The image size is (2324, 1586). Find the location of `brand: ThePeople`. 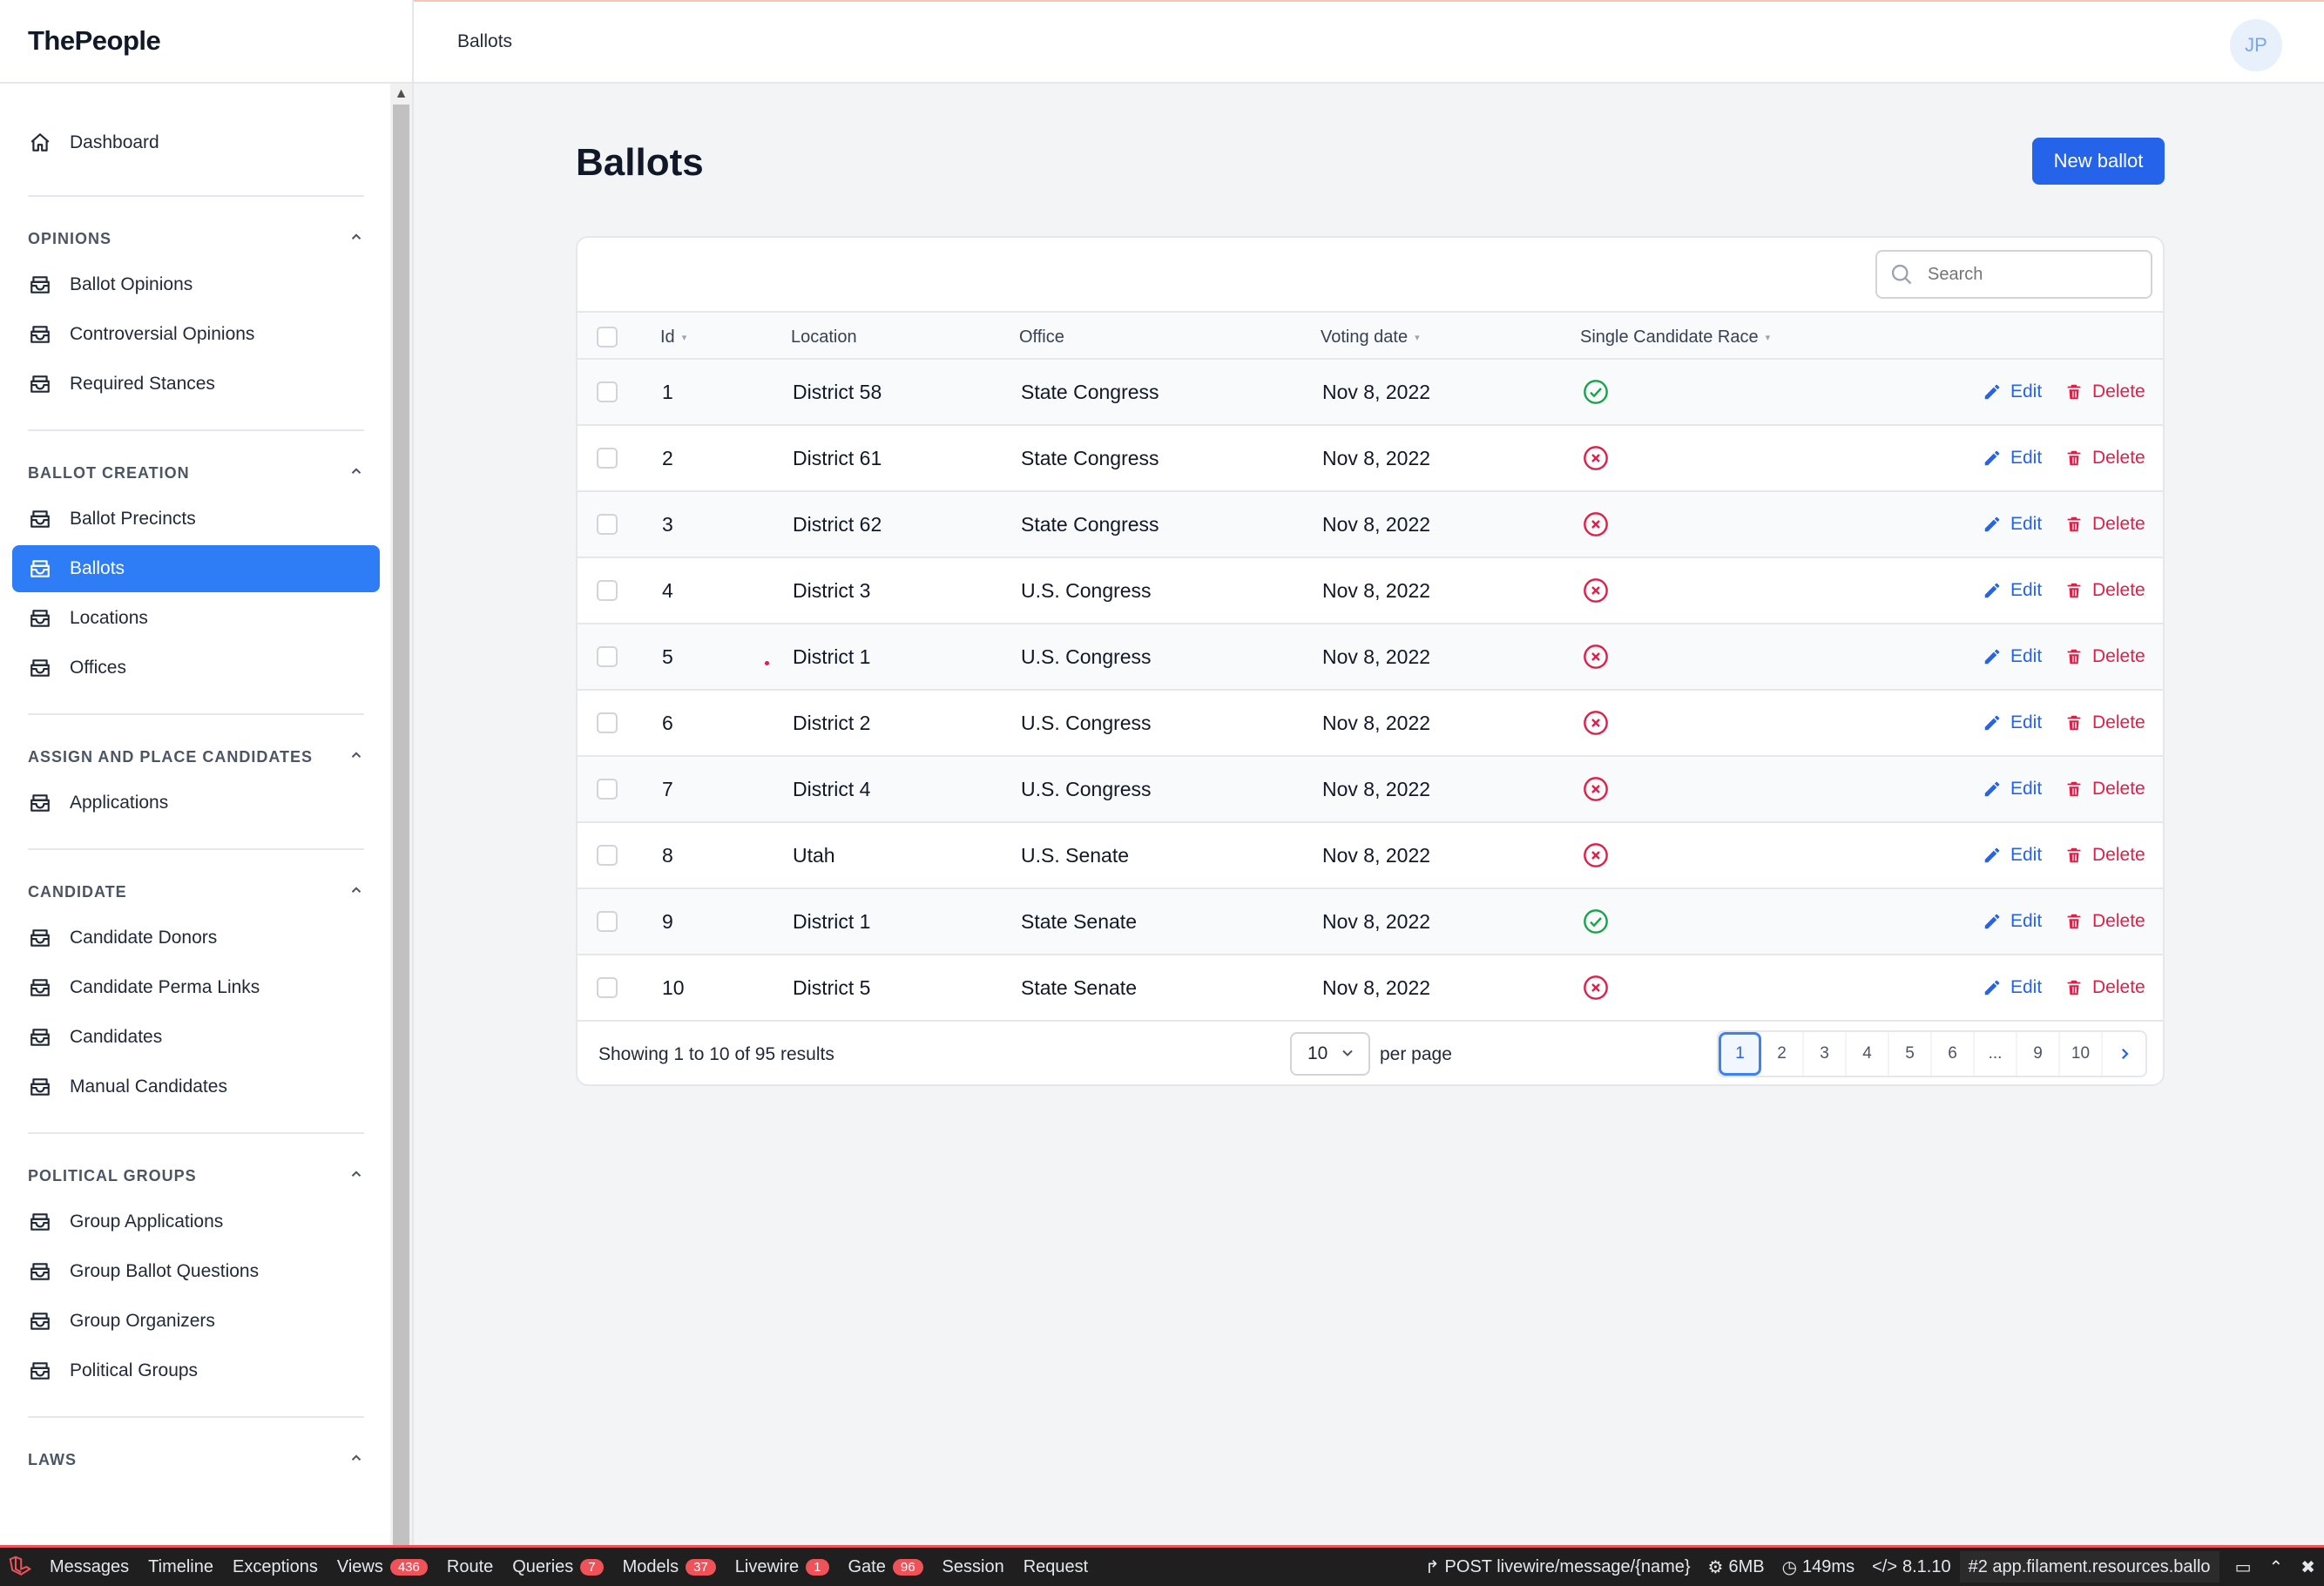

brand: ThePeople is located at coordinates (206, 42).